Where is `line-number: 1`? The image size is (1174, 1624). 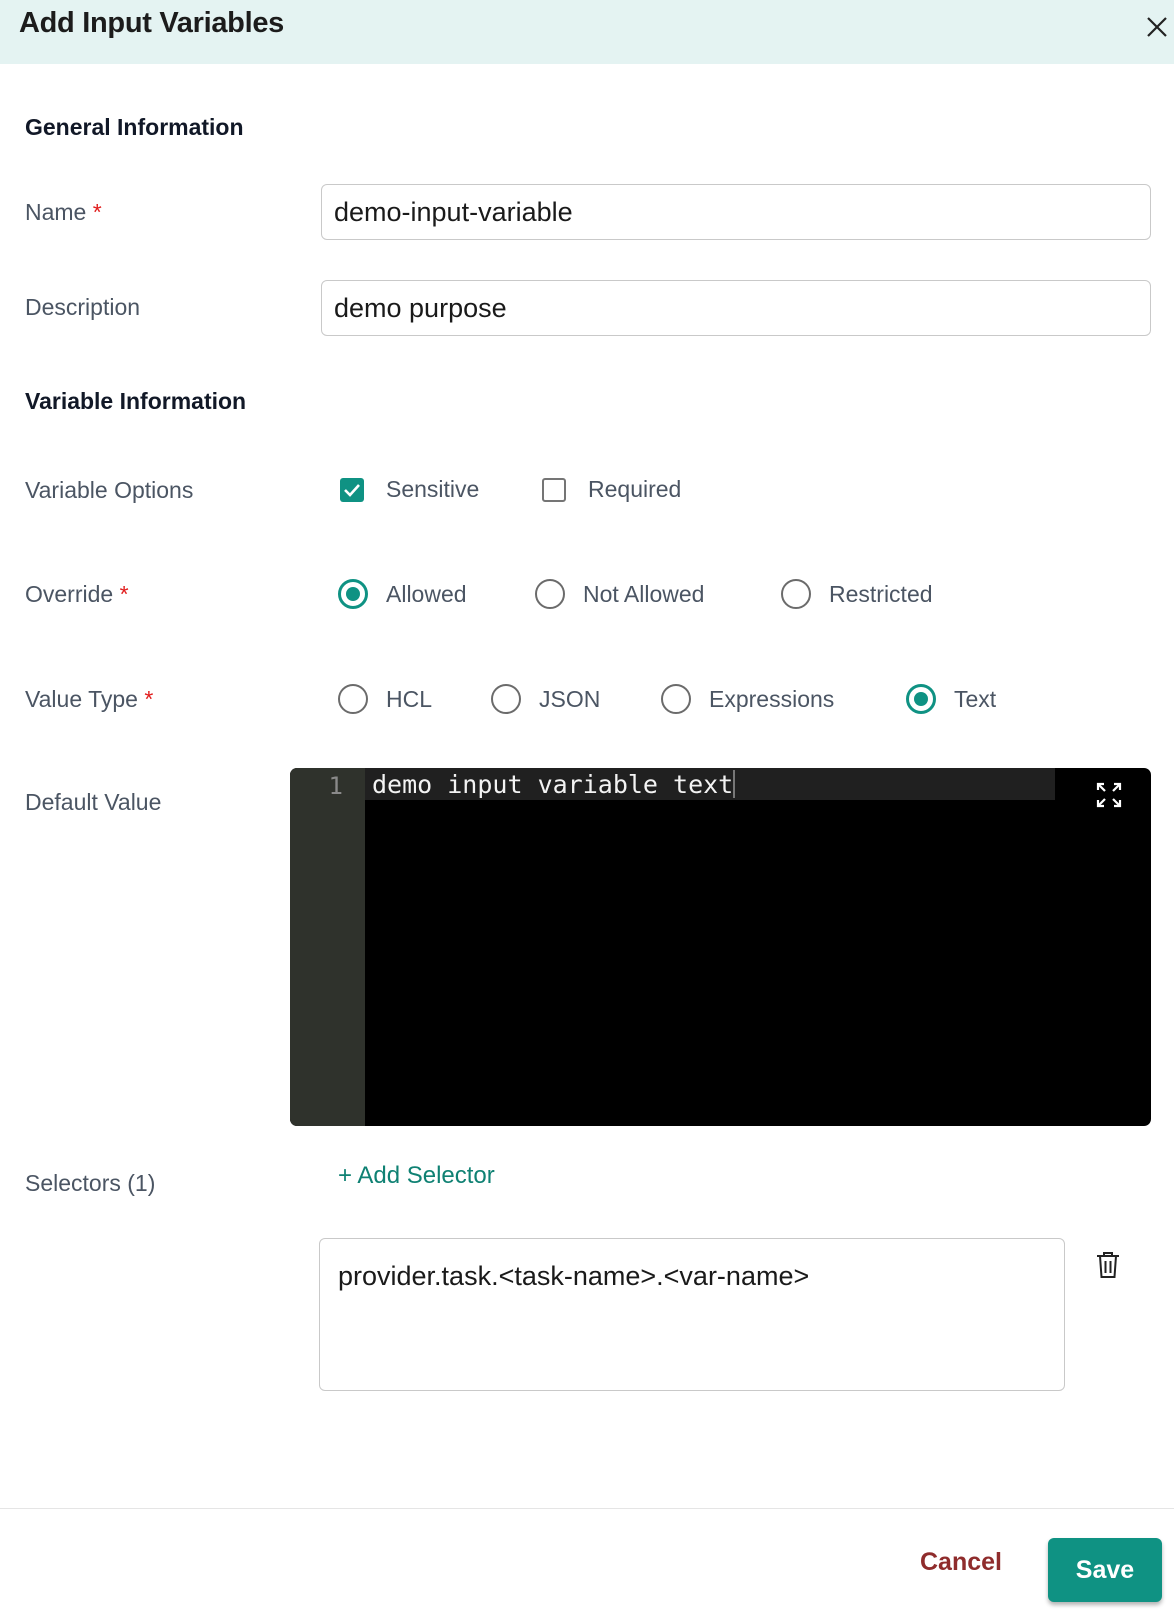 line-number: 1 is located at coordinates (335, 786).